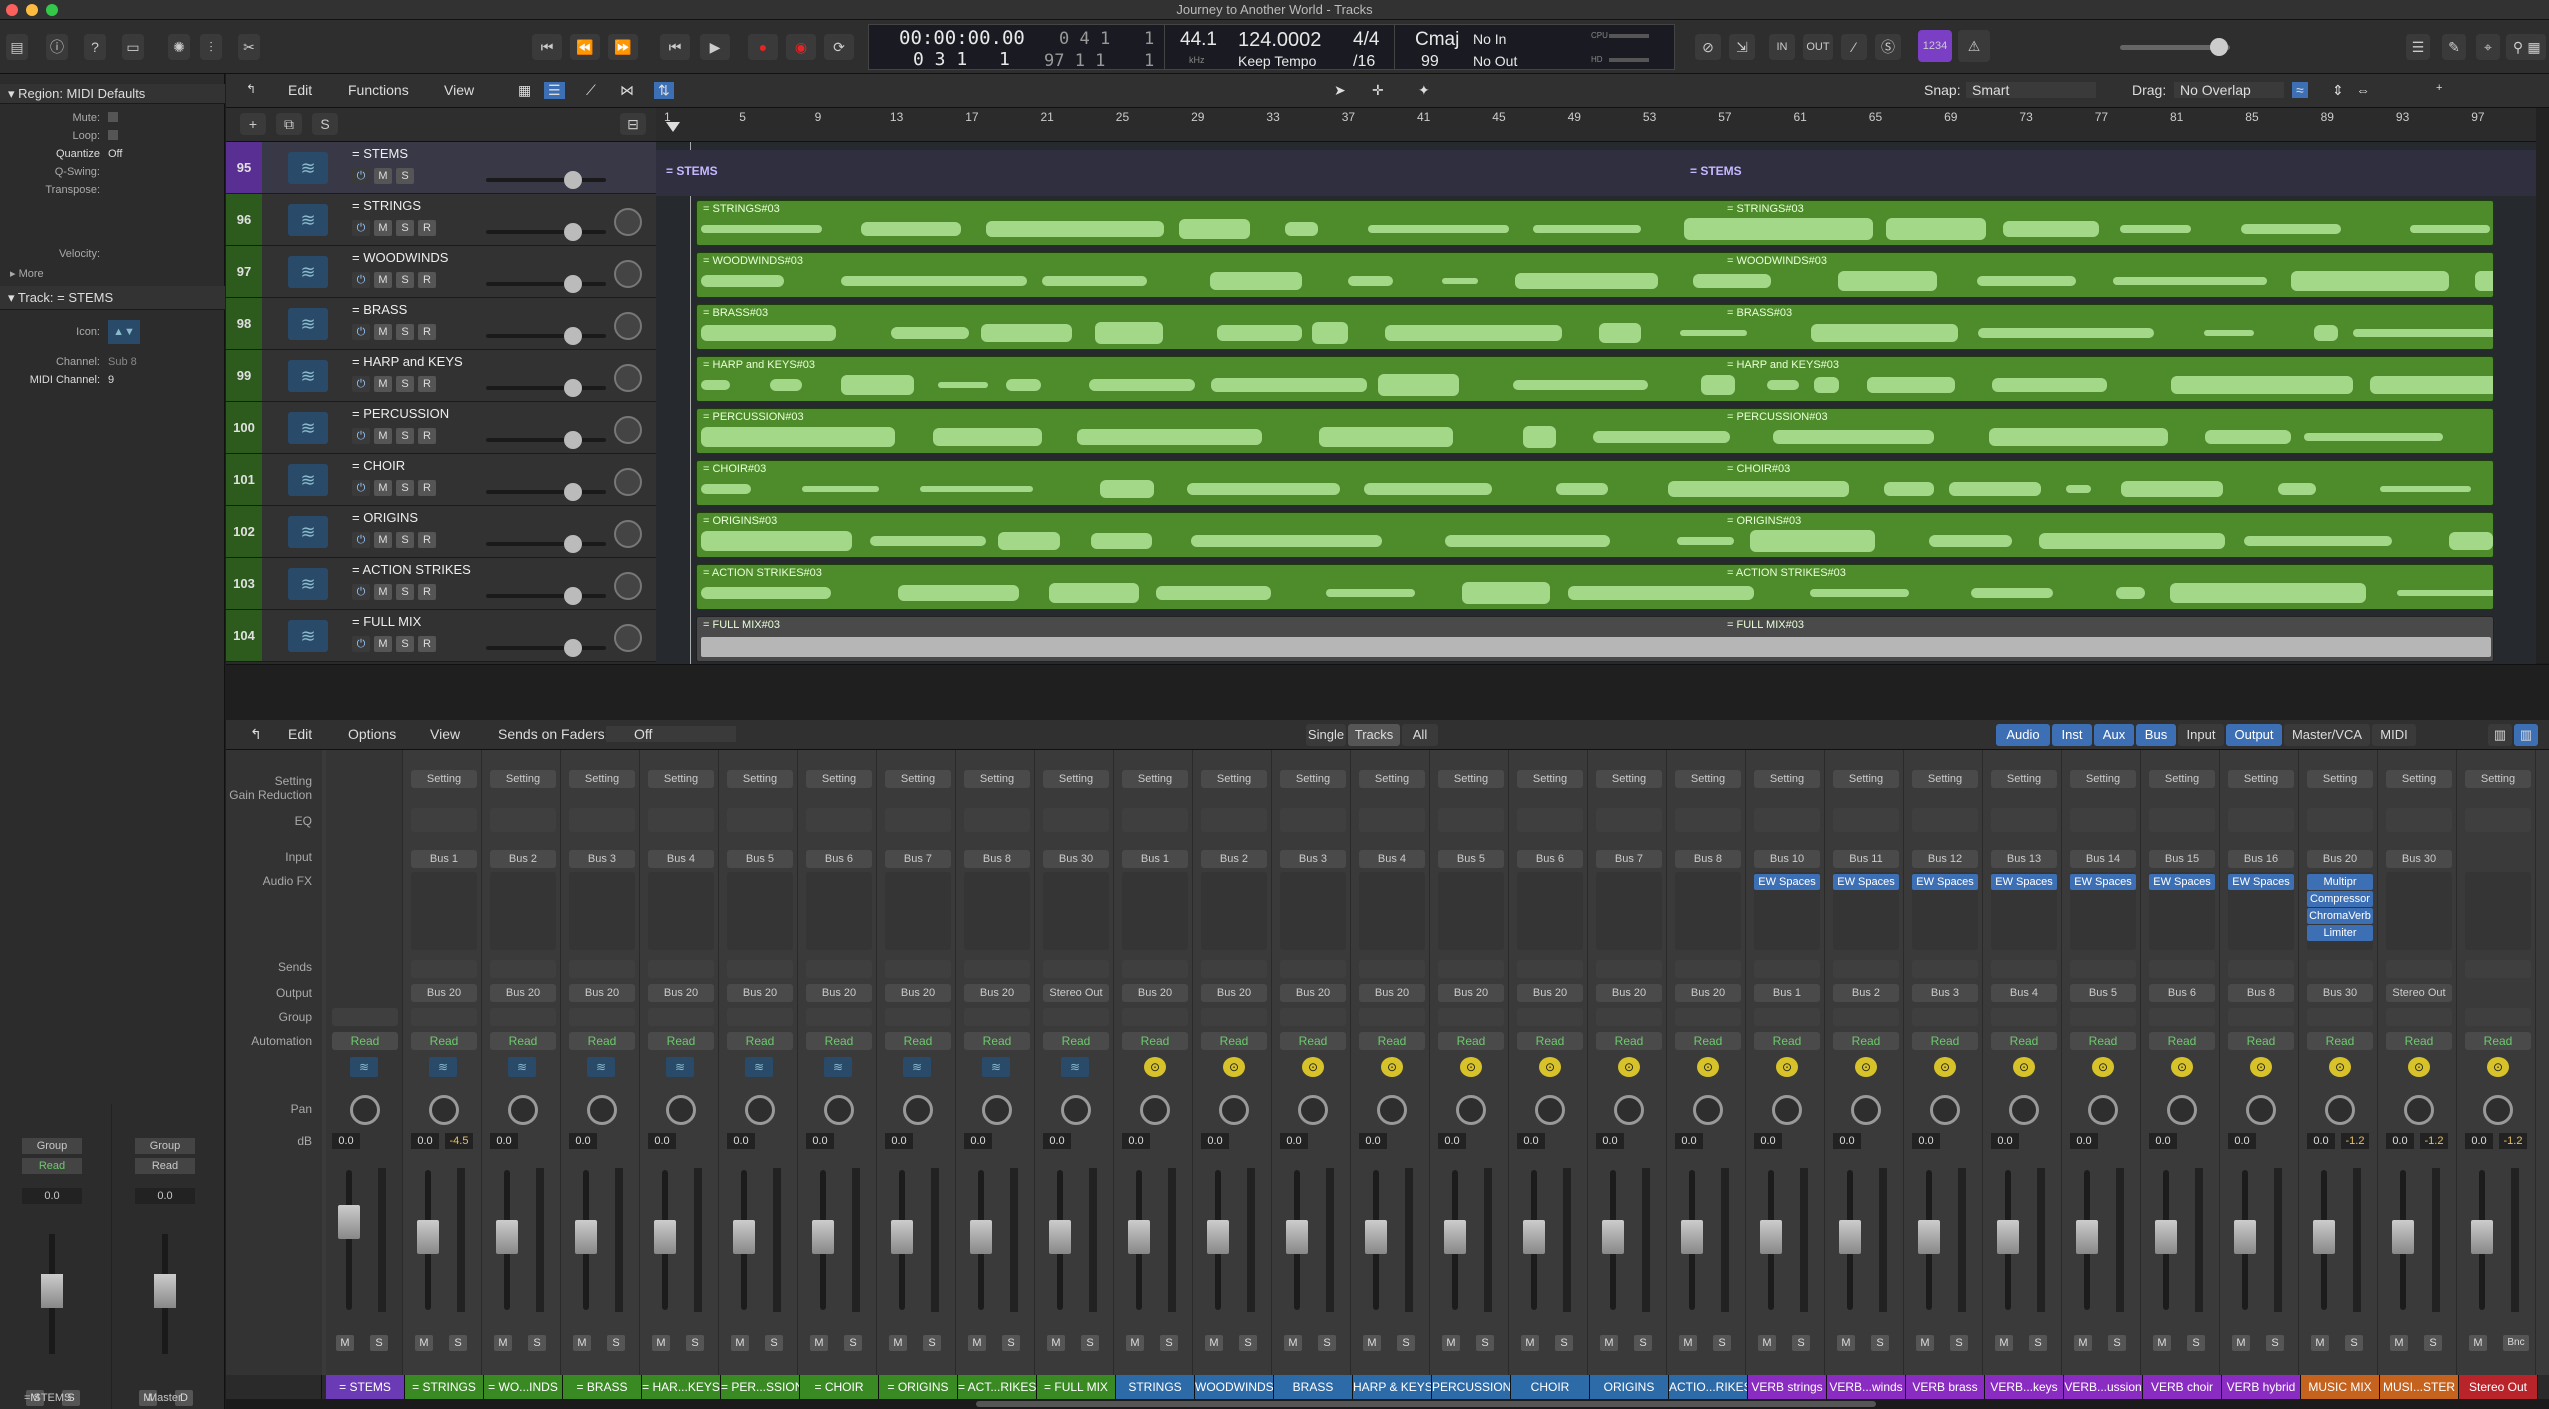  Describe the element at coordinates (459, 90) in the screenshot. I see `view-menu: View` at that location.